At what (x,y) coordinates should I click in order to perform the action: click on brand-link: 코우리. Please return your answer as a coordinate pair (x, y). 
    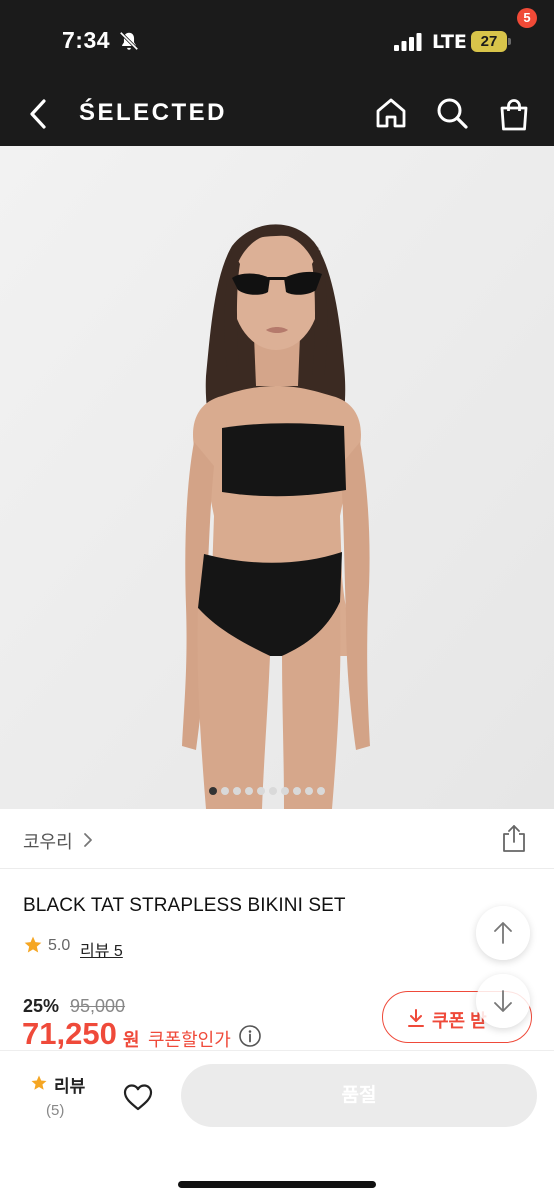
    Looking at the image, I should click on (48, 841).